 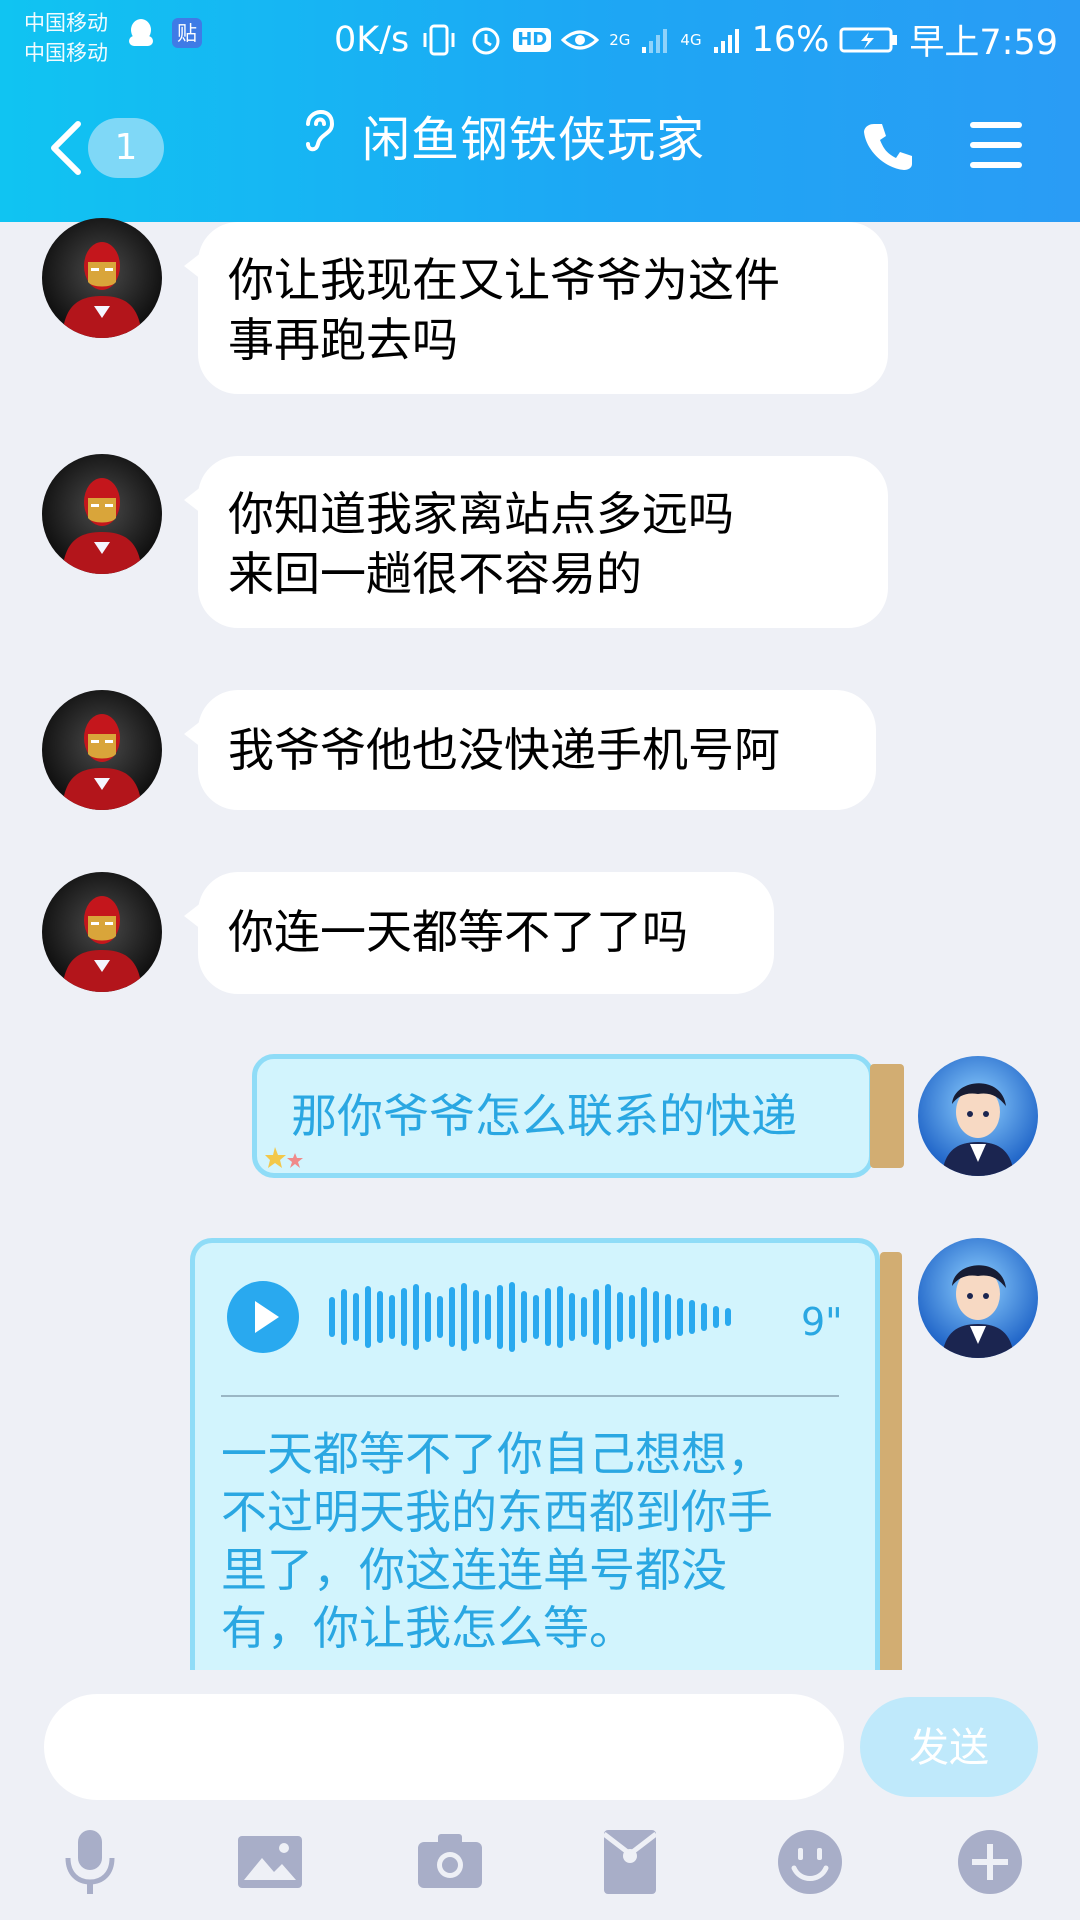 I want to click on message-bubble: 你让我现在又让爷爷为这件 事再跑去吗, so click(x=536, y=308).